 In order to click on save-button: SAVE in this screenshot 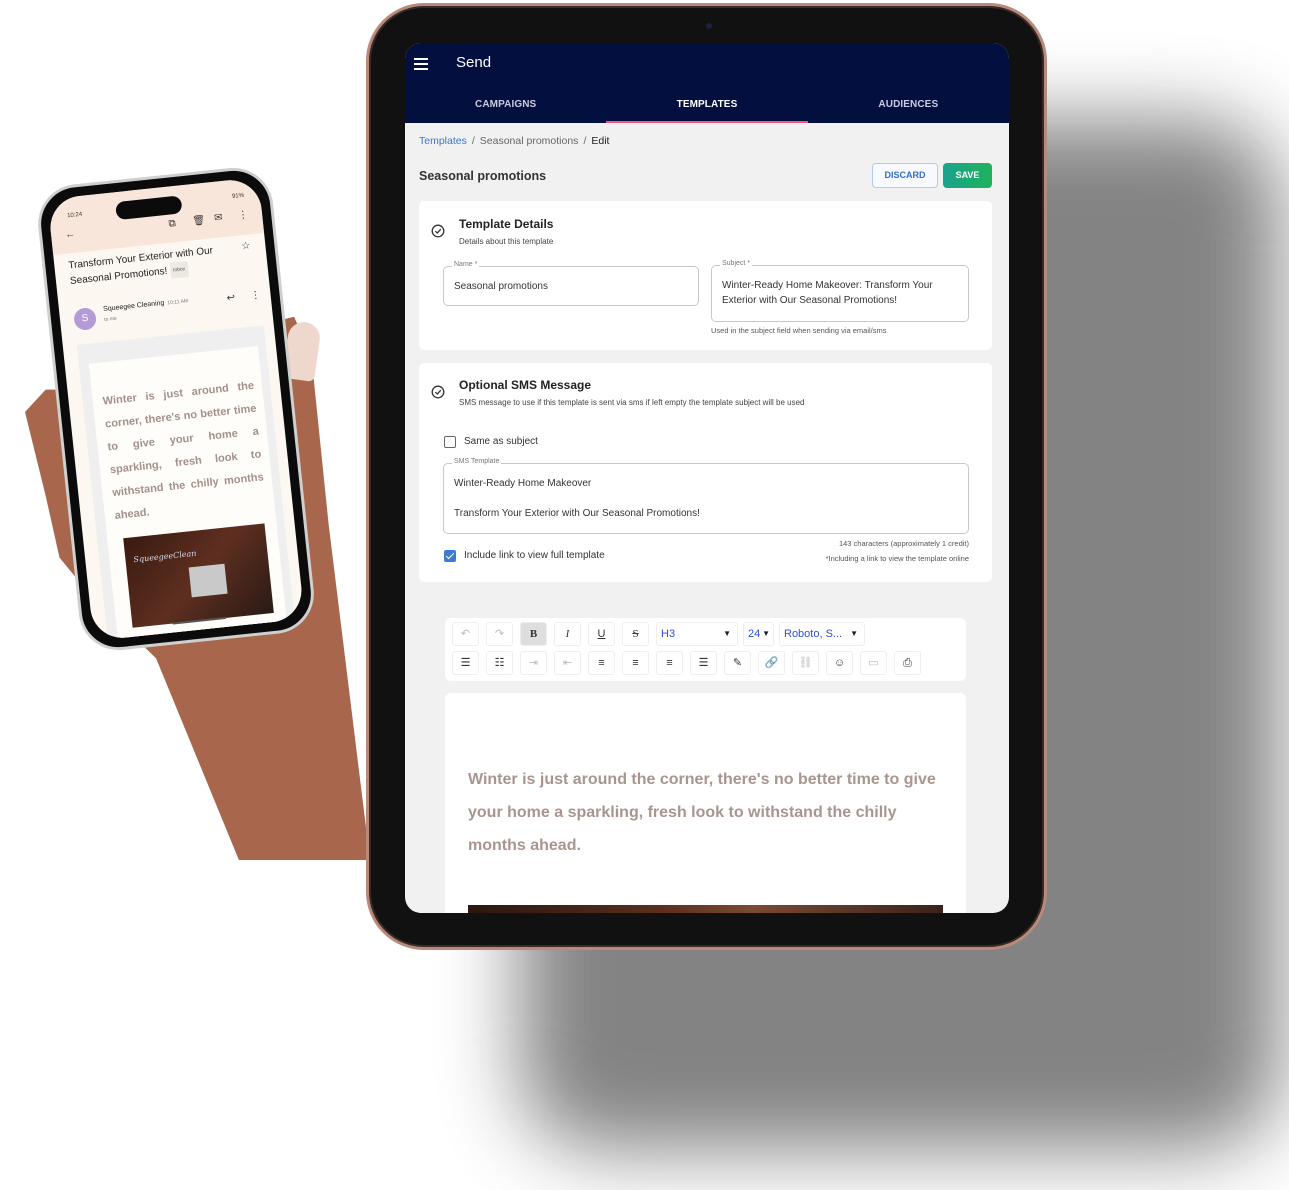, I will do `click(967, 175)`.